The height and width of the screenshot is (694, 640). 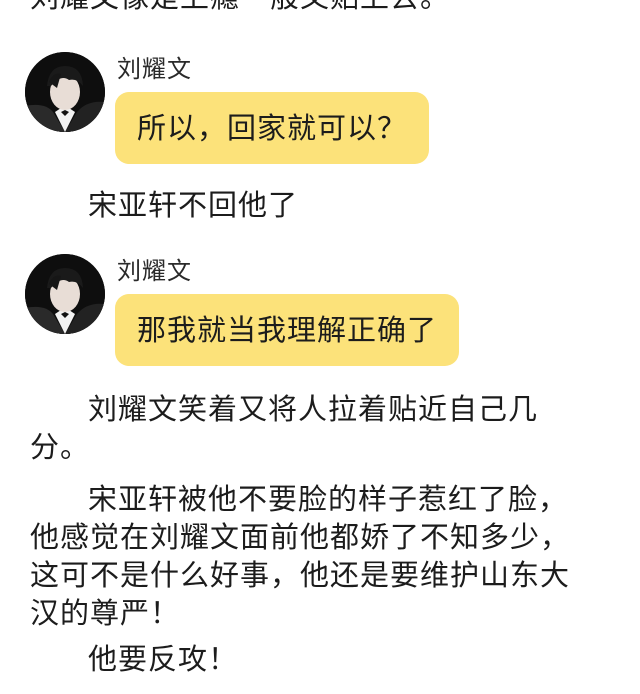 What do you see at coordinates (163, 659) in the screenshot?
I see `story-line-fight: 他要反攻！` at bounding box center [163, 659].